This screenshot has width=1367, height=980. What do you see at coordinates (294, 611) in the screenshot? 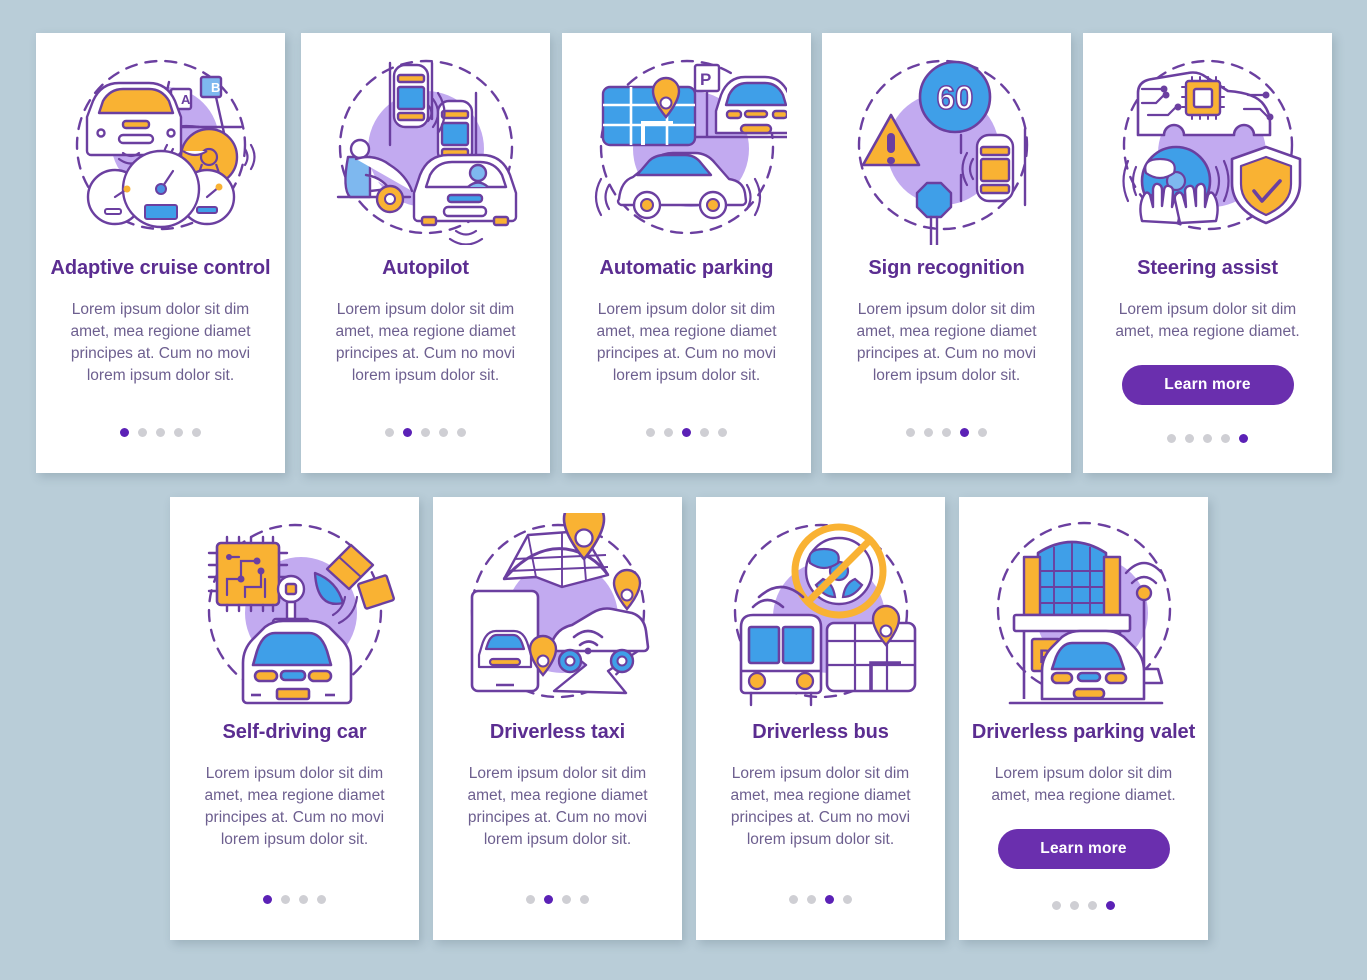
I see `self-driving-car-illustration` at bounding box center [294, 611].